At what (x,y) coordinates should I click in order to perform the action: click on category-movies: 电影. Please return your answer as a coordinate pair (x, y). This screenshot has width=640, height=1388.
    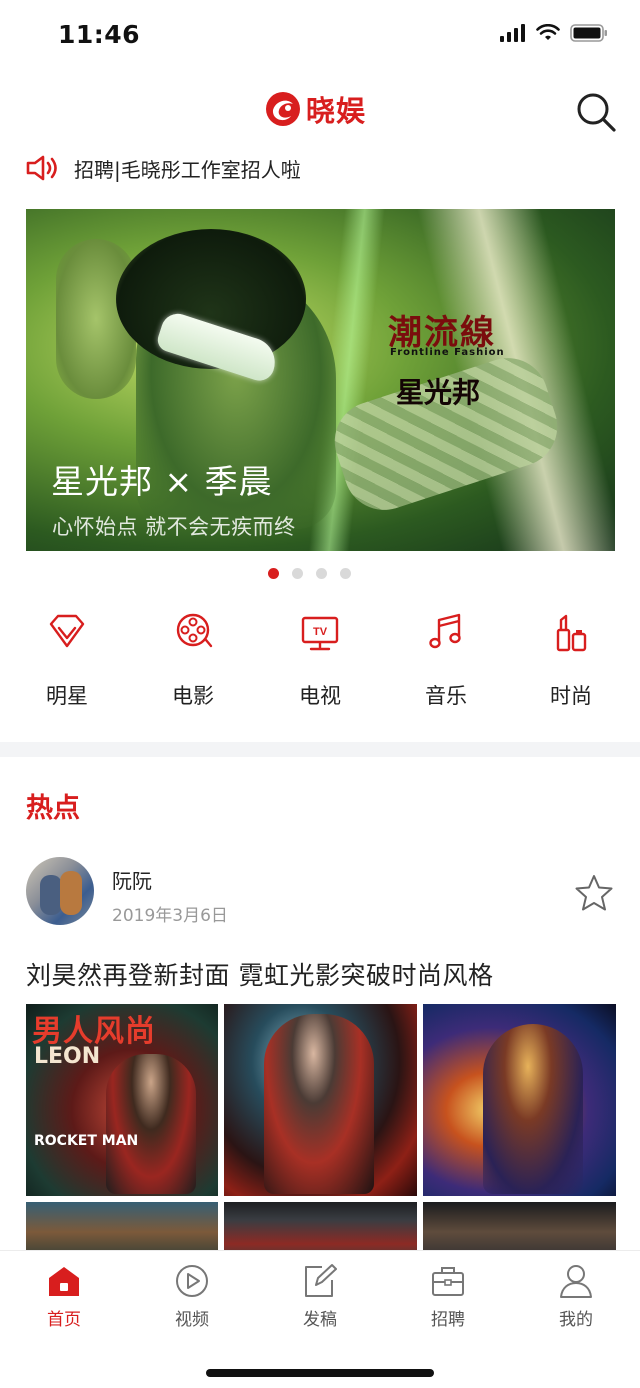
    Looking at the image, I should click on (193, 667).